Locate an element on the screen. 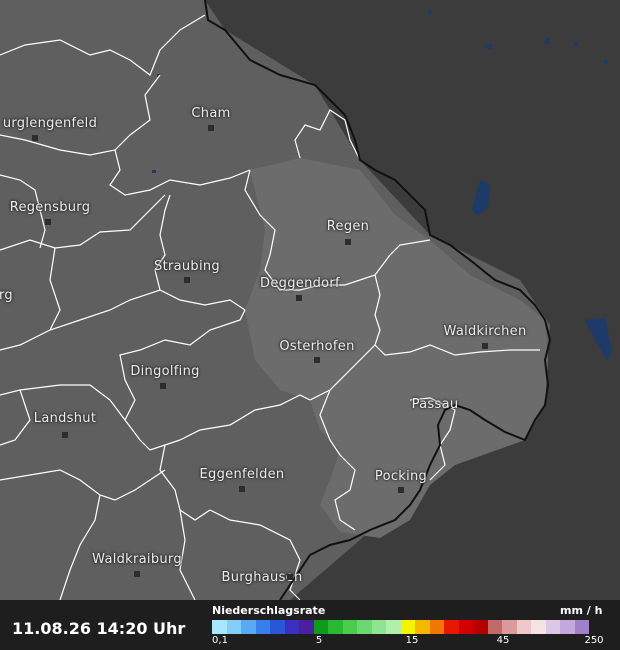  city-label-cham: Cham is located at coordinates (211, 113).